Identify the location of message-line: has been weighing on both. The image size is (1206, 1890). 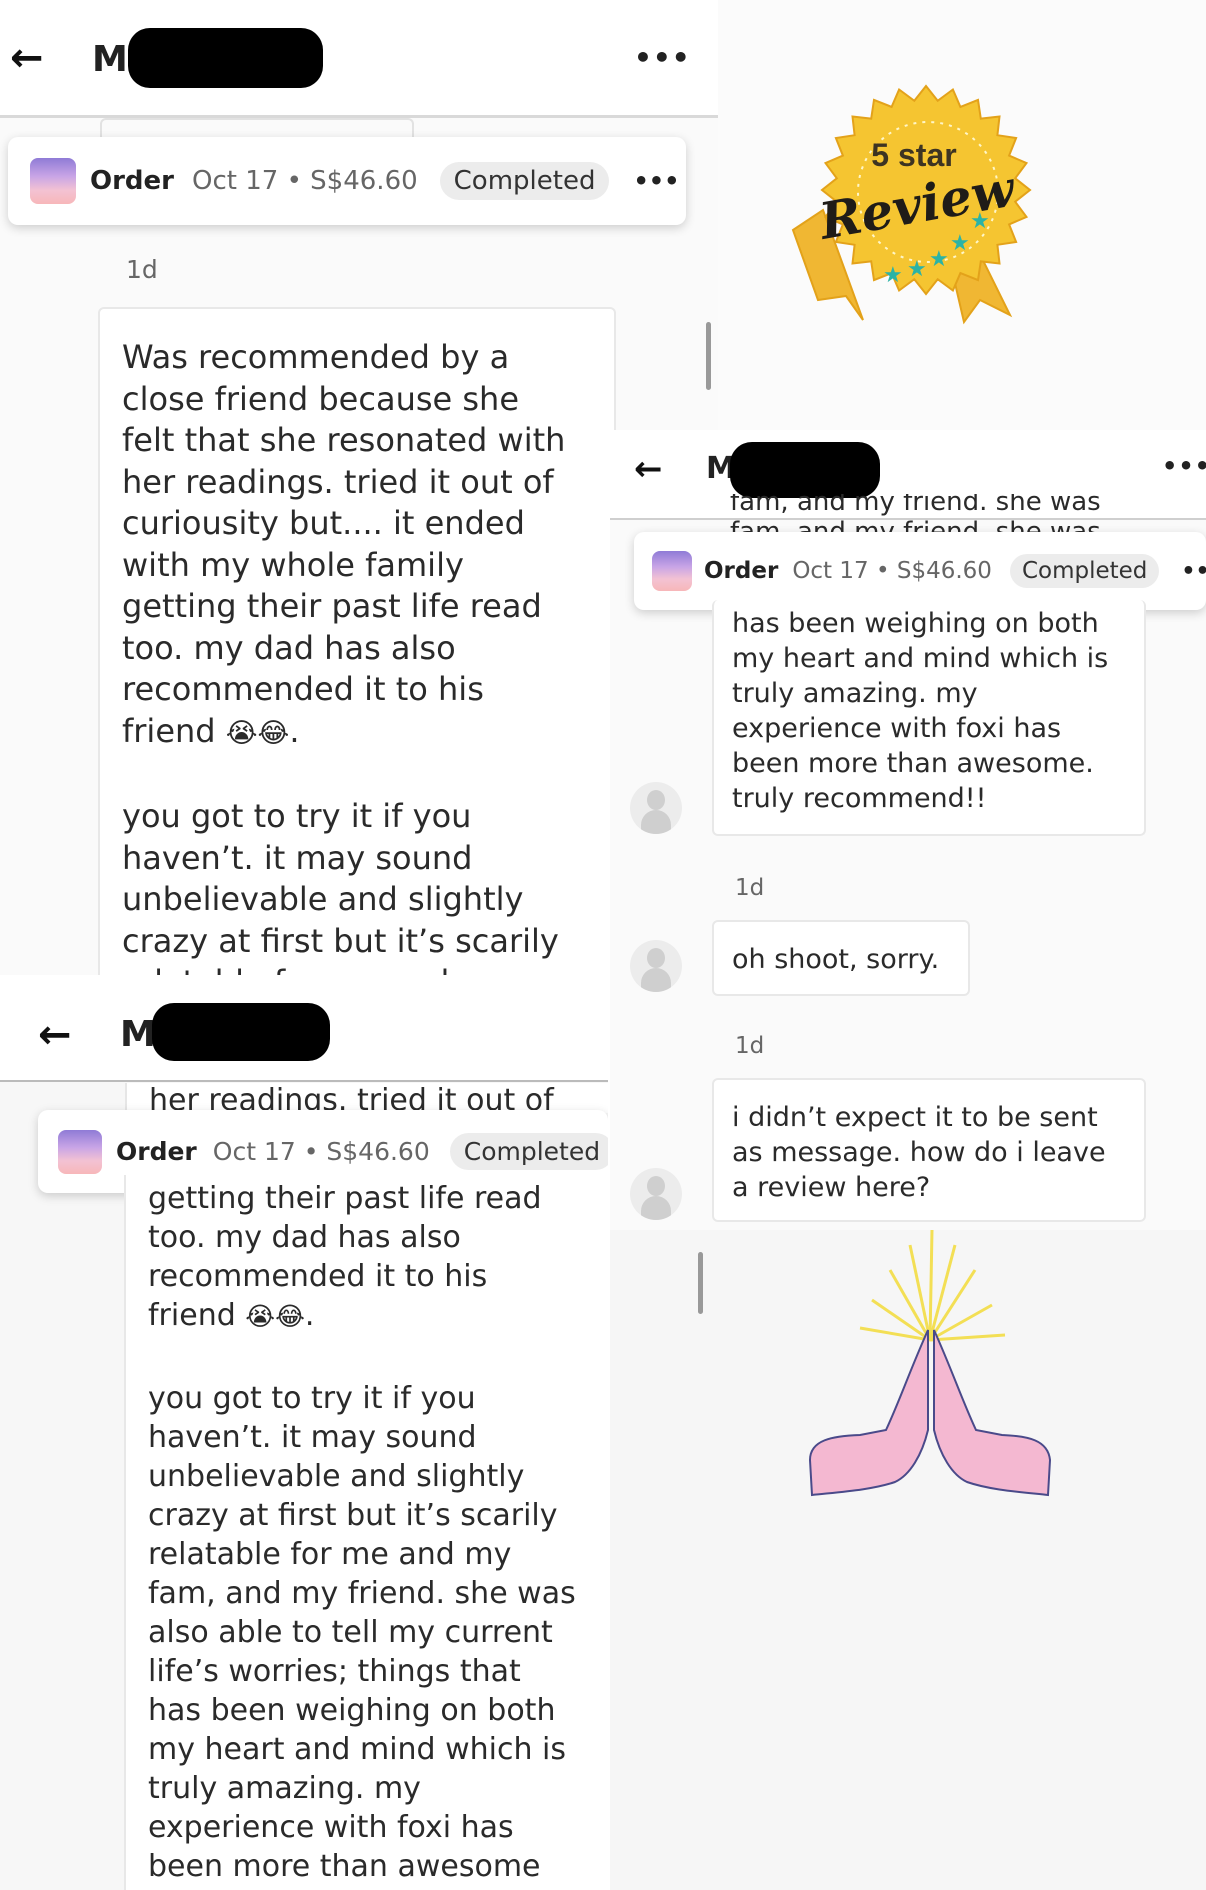
(915, 623).